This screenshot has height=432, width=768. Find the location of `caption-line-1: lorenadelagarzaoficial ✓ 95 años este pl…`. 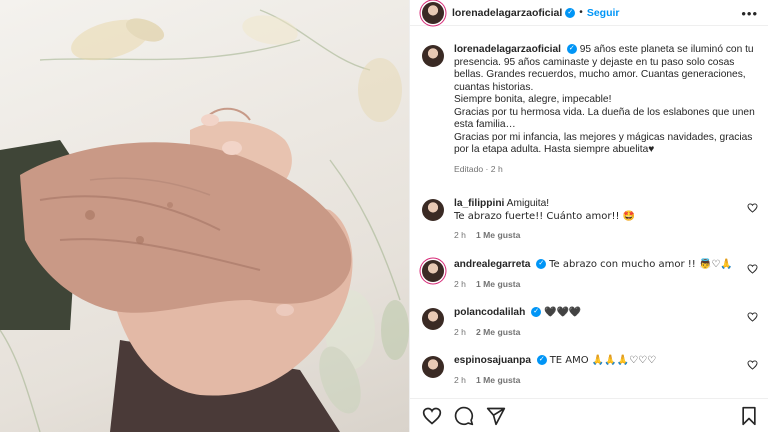

caption-line-1: lorenadelagarzaoficial ✓ 95 años este pl… is located at coordinates (606, 69).